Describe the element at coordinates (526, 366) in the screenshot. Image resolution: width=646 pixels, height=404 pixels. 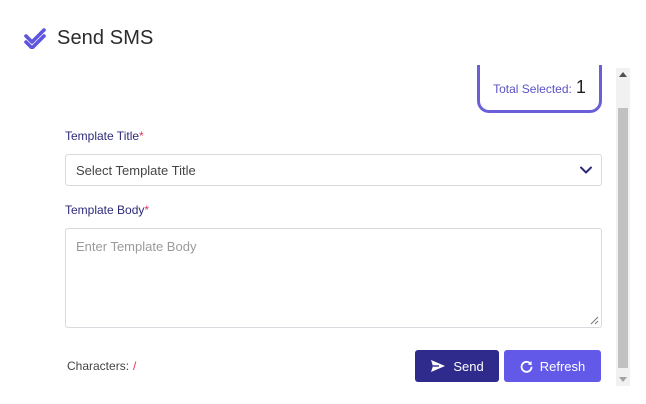
I see `refresh-icon` at that location.